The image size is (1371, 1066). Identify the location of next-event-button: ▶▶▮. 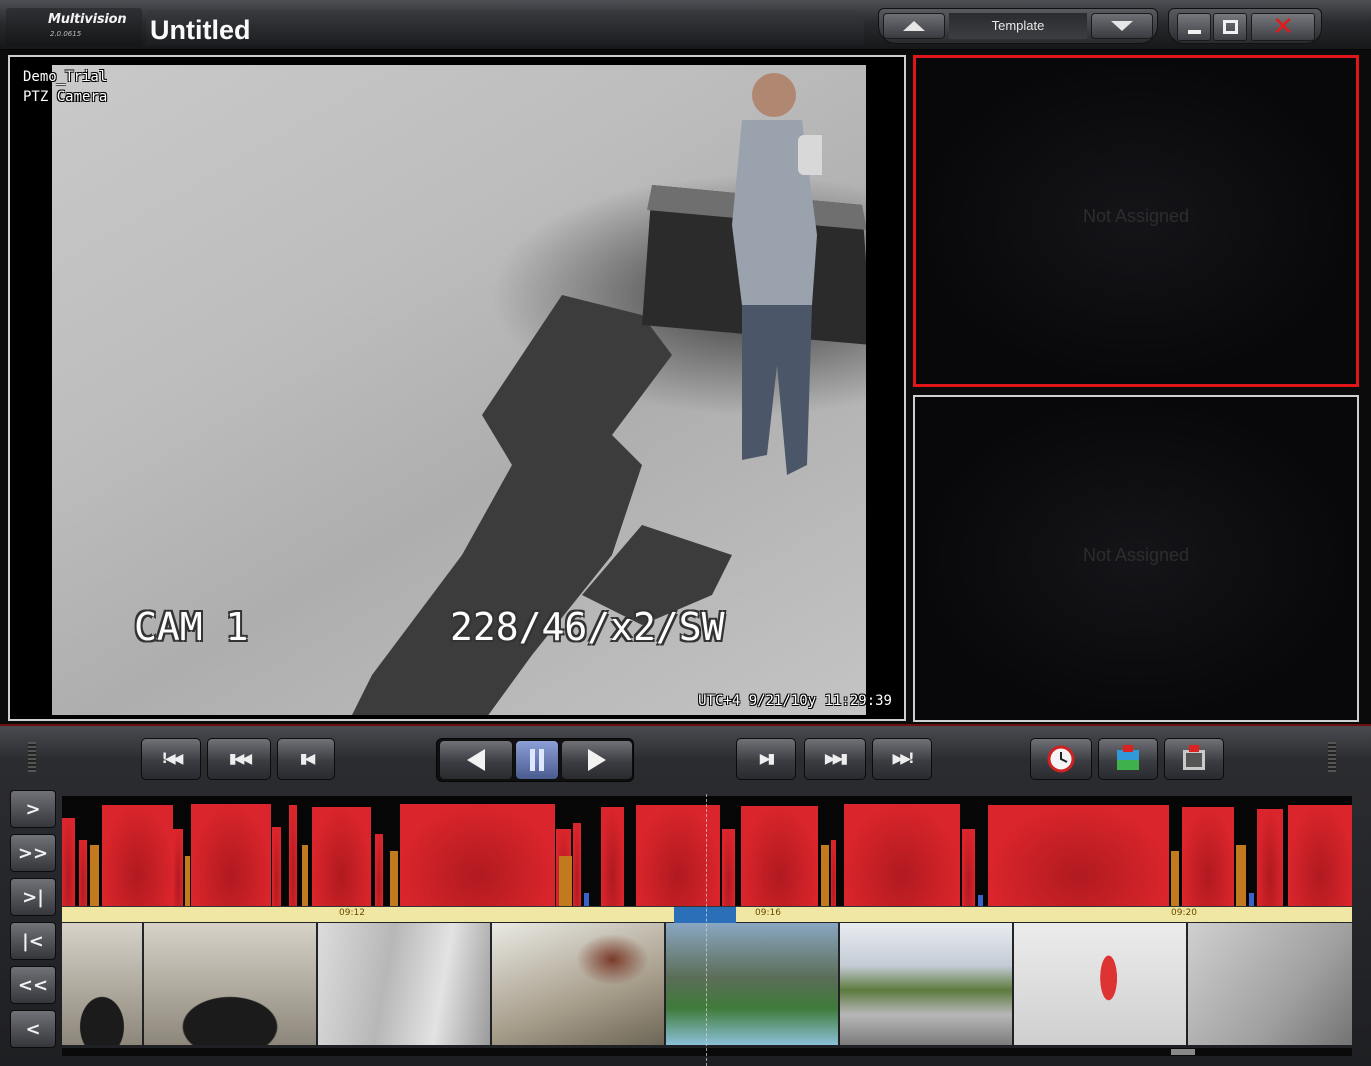
(835, 759).